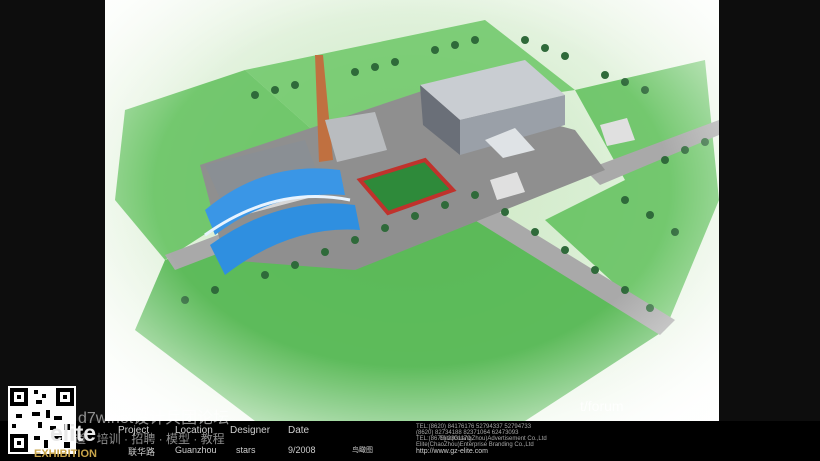 This screenshot has height=461, width=820. What do you see at coordinates (602, 406) in the screenshot?
I see `watermark-forum: t/forum` at bounding box center [602, 406].